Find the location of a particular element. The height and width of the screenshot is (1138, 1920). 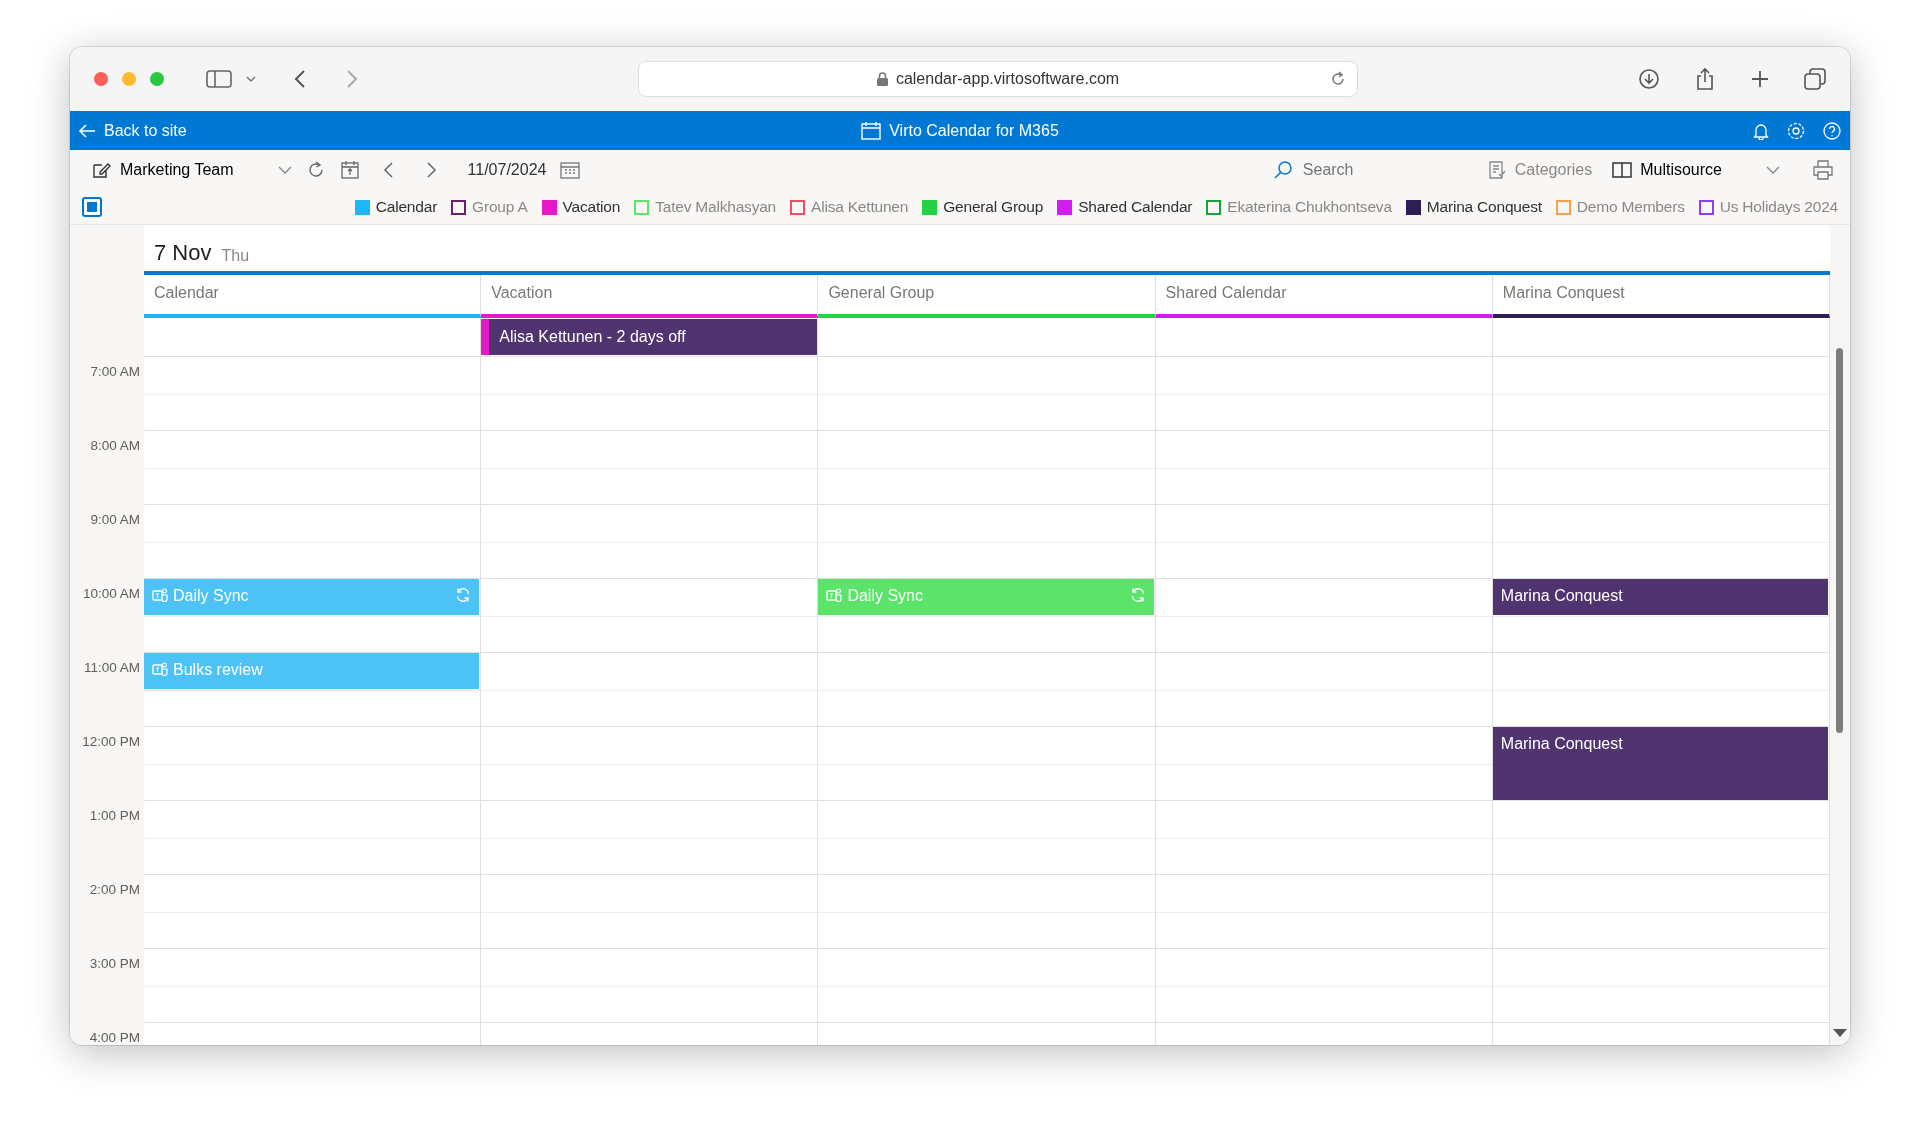

help-icon is located at coordinates (1832, 130).